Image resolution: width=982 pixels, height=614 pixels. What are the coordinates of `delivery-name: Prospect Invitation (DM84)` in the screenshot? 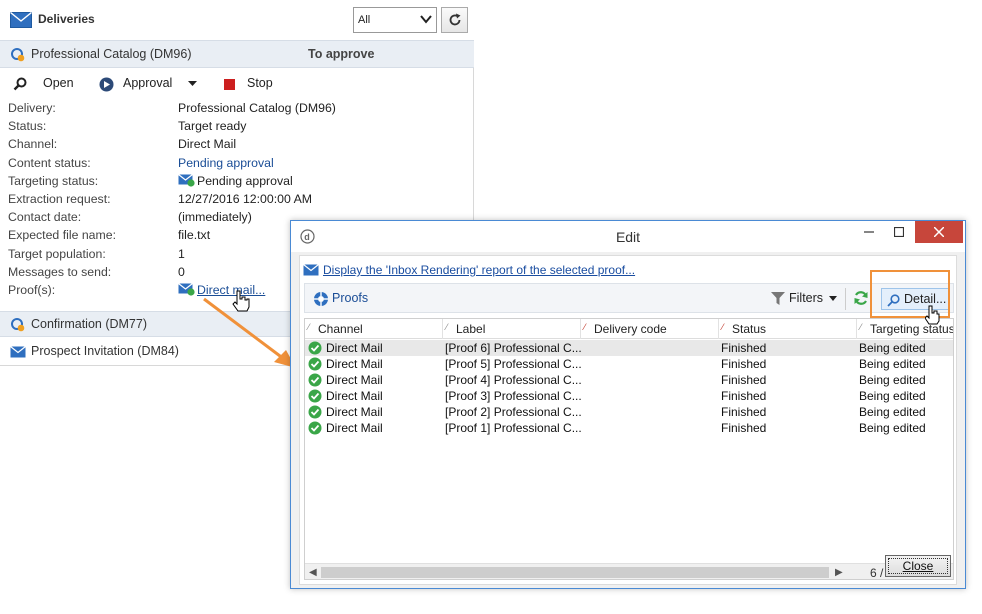 It's located at (105, 351).